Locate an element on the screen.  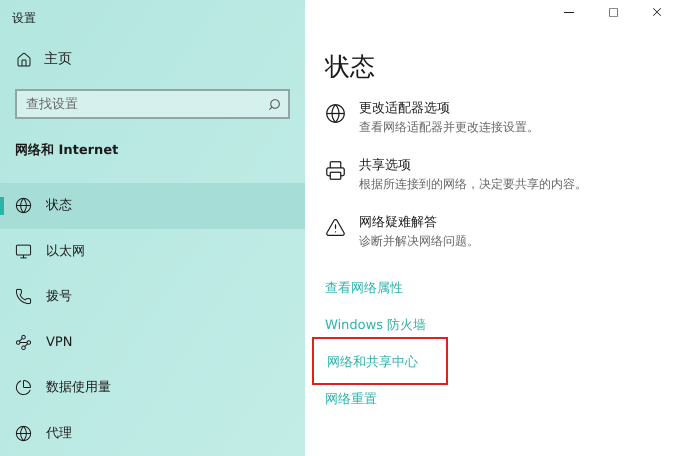
option-item: 网络疑难解答 诊断并解决网络问题。 is located at coordinates (402, 232).